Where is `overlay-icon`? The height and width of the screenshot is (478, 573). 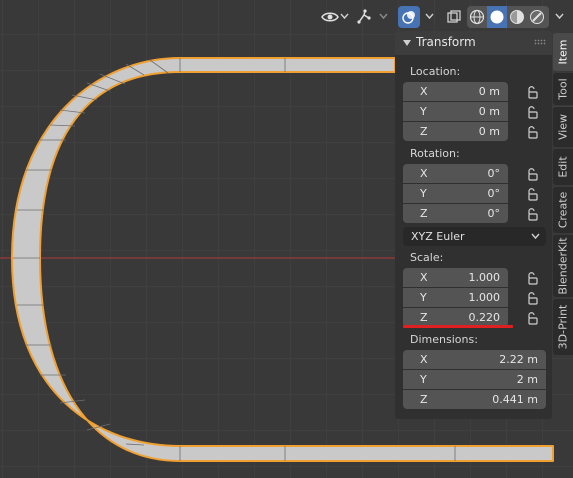 overlay-icon is located at coordinates (408, 17).